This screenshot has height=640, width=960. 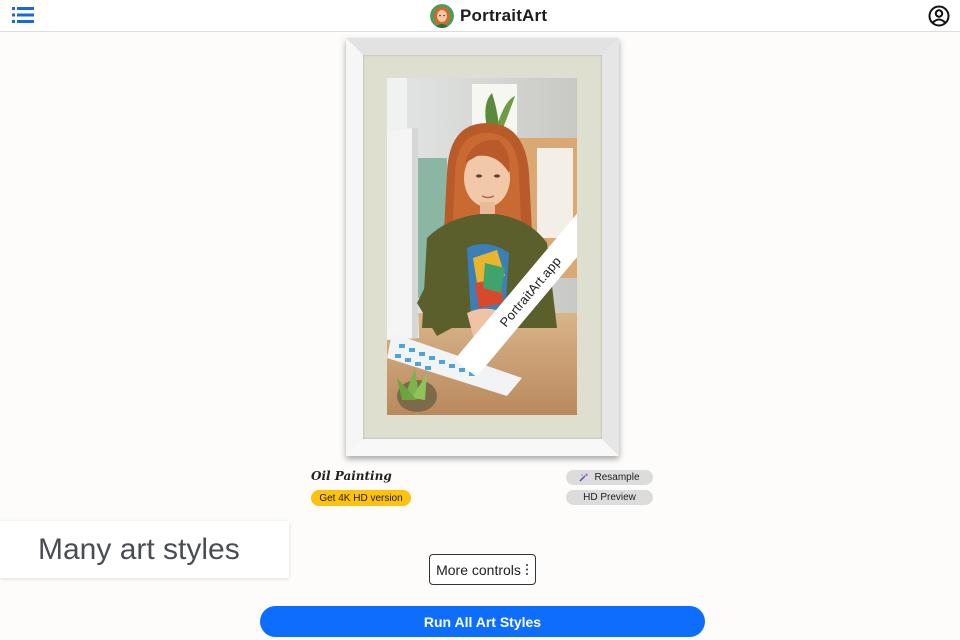 I want to click on portrait-illustration, so click(x=482, y=246).